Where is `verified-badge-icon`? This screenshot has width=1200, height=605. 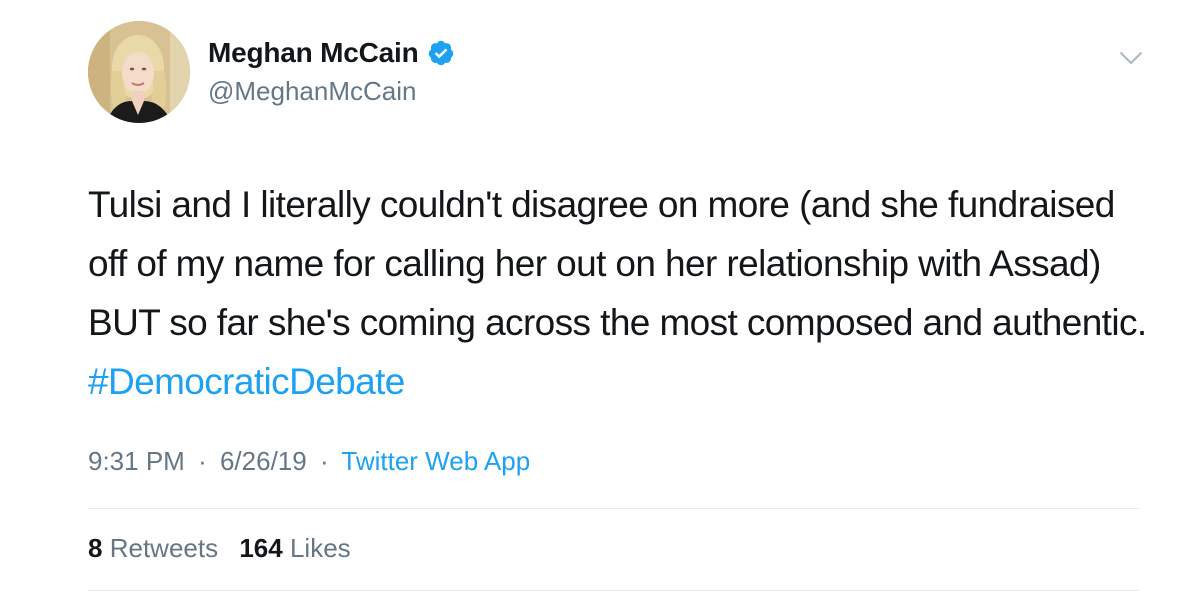 verified-badge-icon is located at coordinates (440, 53).